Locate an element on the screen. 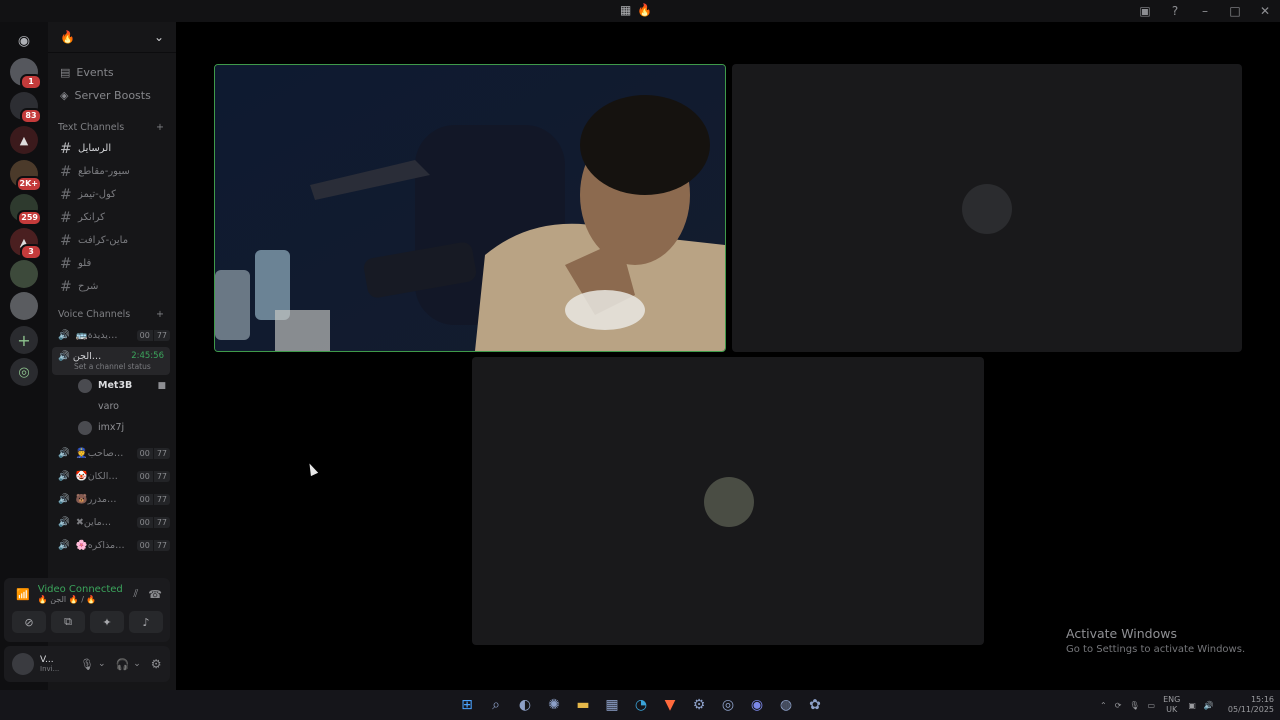 The image size is (1280, 720). text-channel: # ماين-كرافت is located at coordinates (112, 240).